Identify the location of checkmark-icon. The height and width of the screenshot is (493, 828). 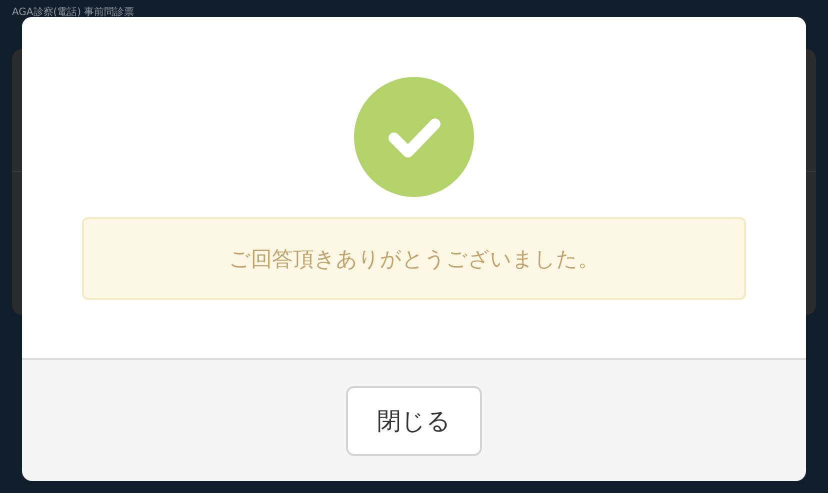
(414, 137).